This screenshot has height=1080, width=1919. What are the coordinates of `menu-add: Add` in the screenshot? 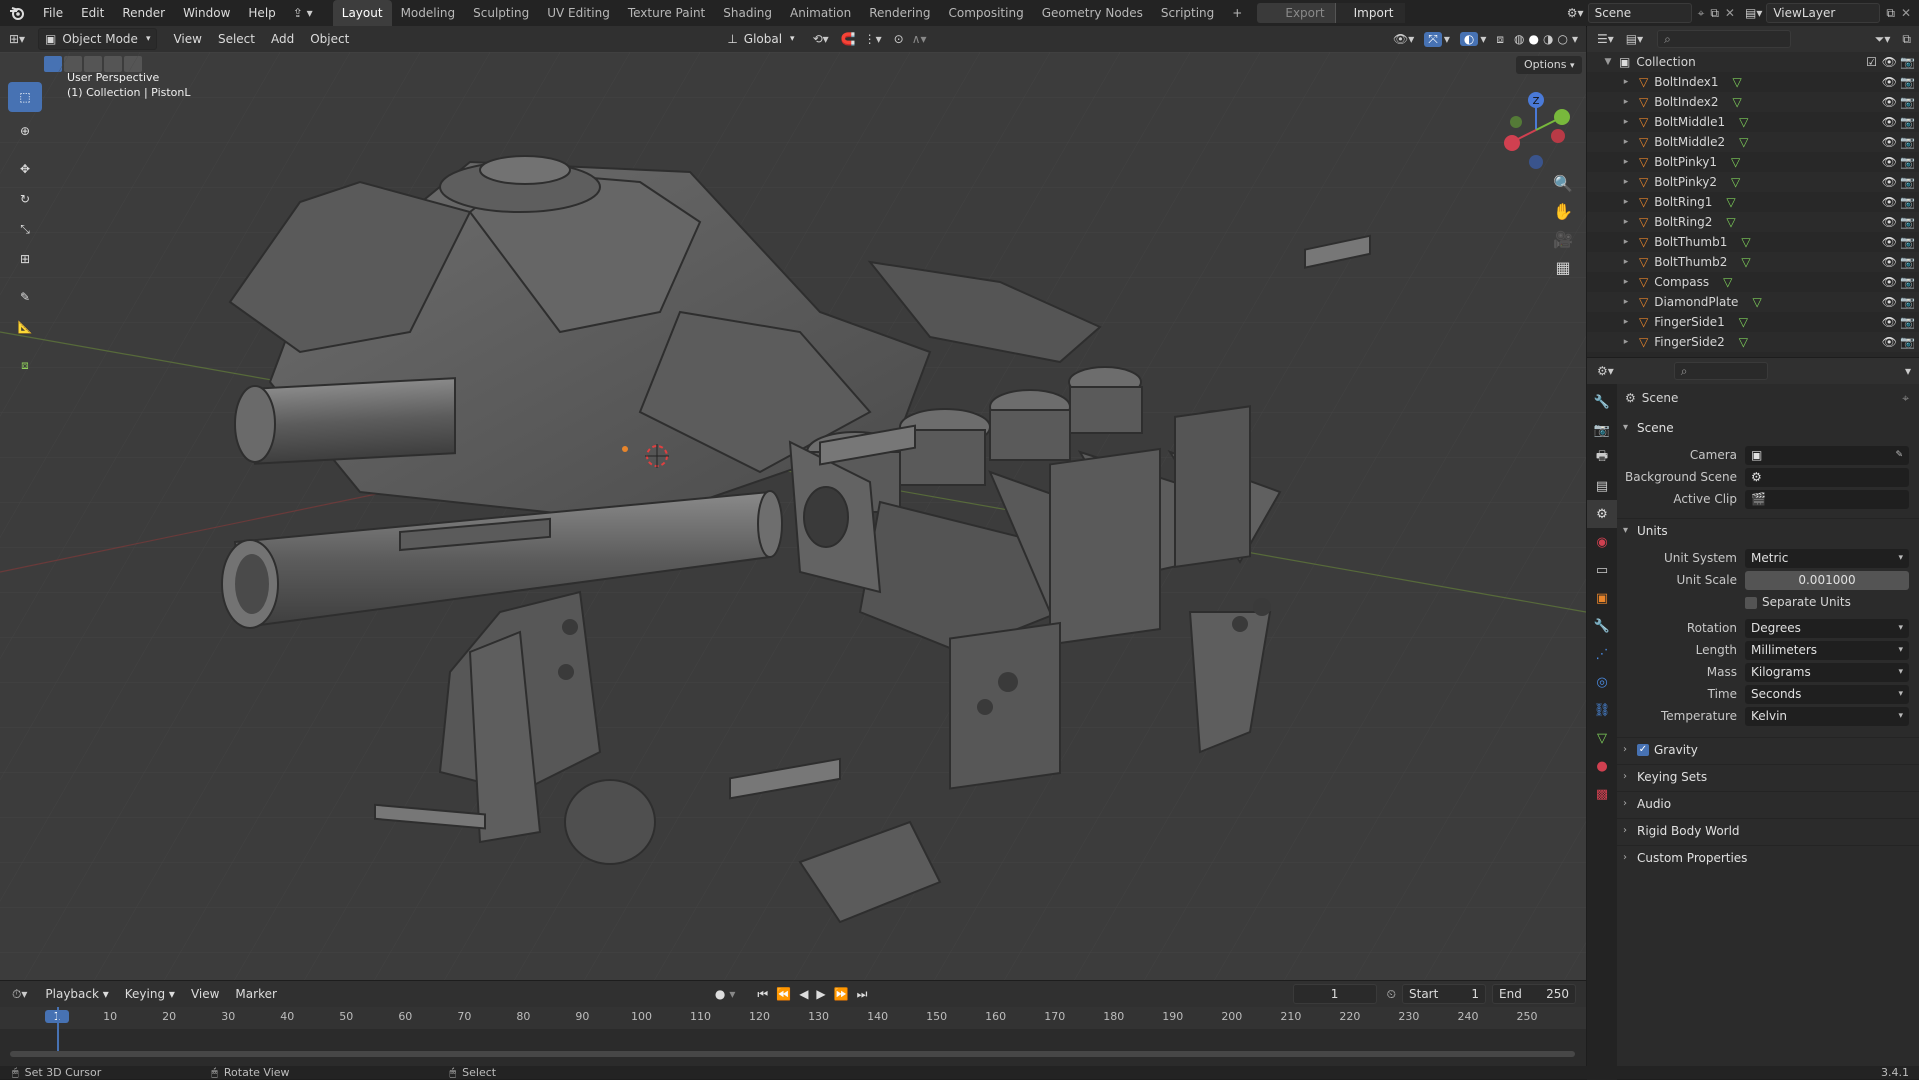 It's located at (282, 39).